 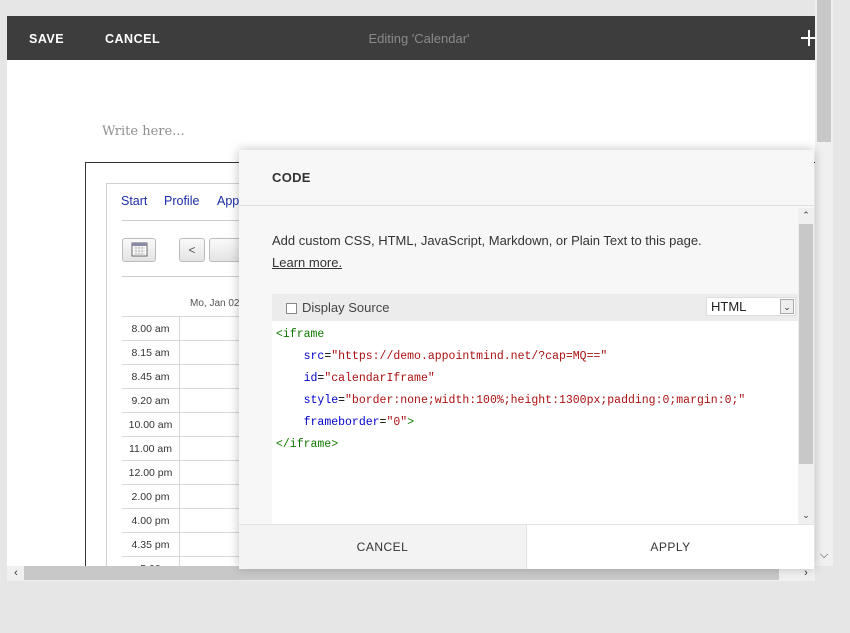 What do you see at coordinates (419, 38) in the screenshot?
I see `editing-title: Editing 'Calendar'` at bounding box center [419, 38].